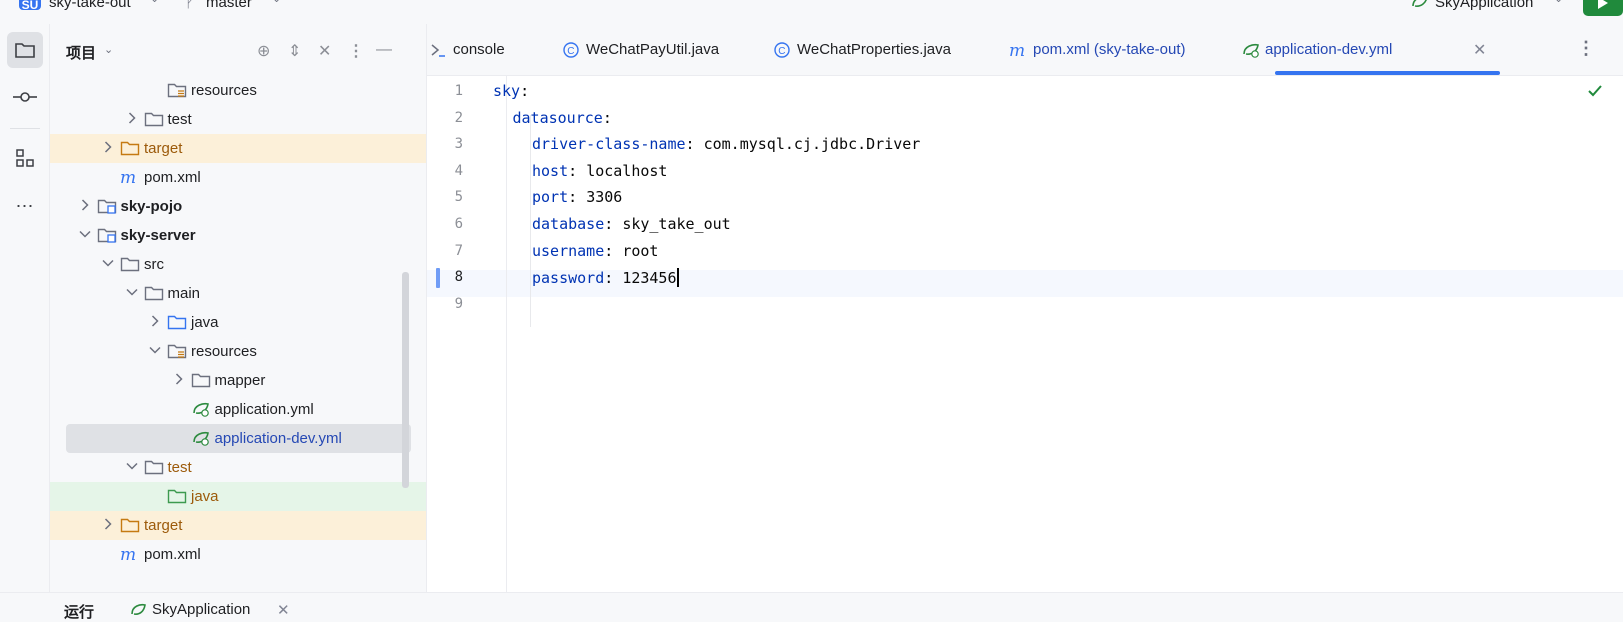  I want to click on editor-tab: application-dev.yml, so click(1359, 50).